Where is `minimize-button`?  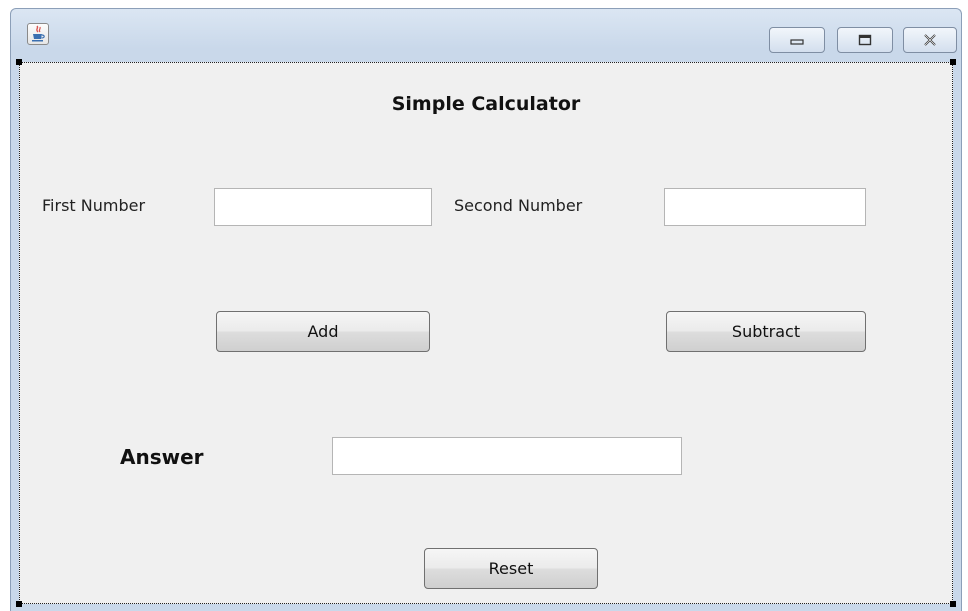
minimize-button is located at coordinates (797, 40).